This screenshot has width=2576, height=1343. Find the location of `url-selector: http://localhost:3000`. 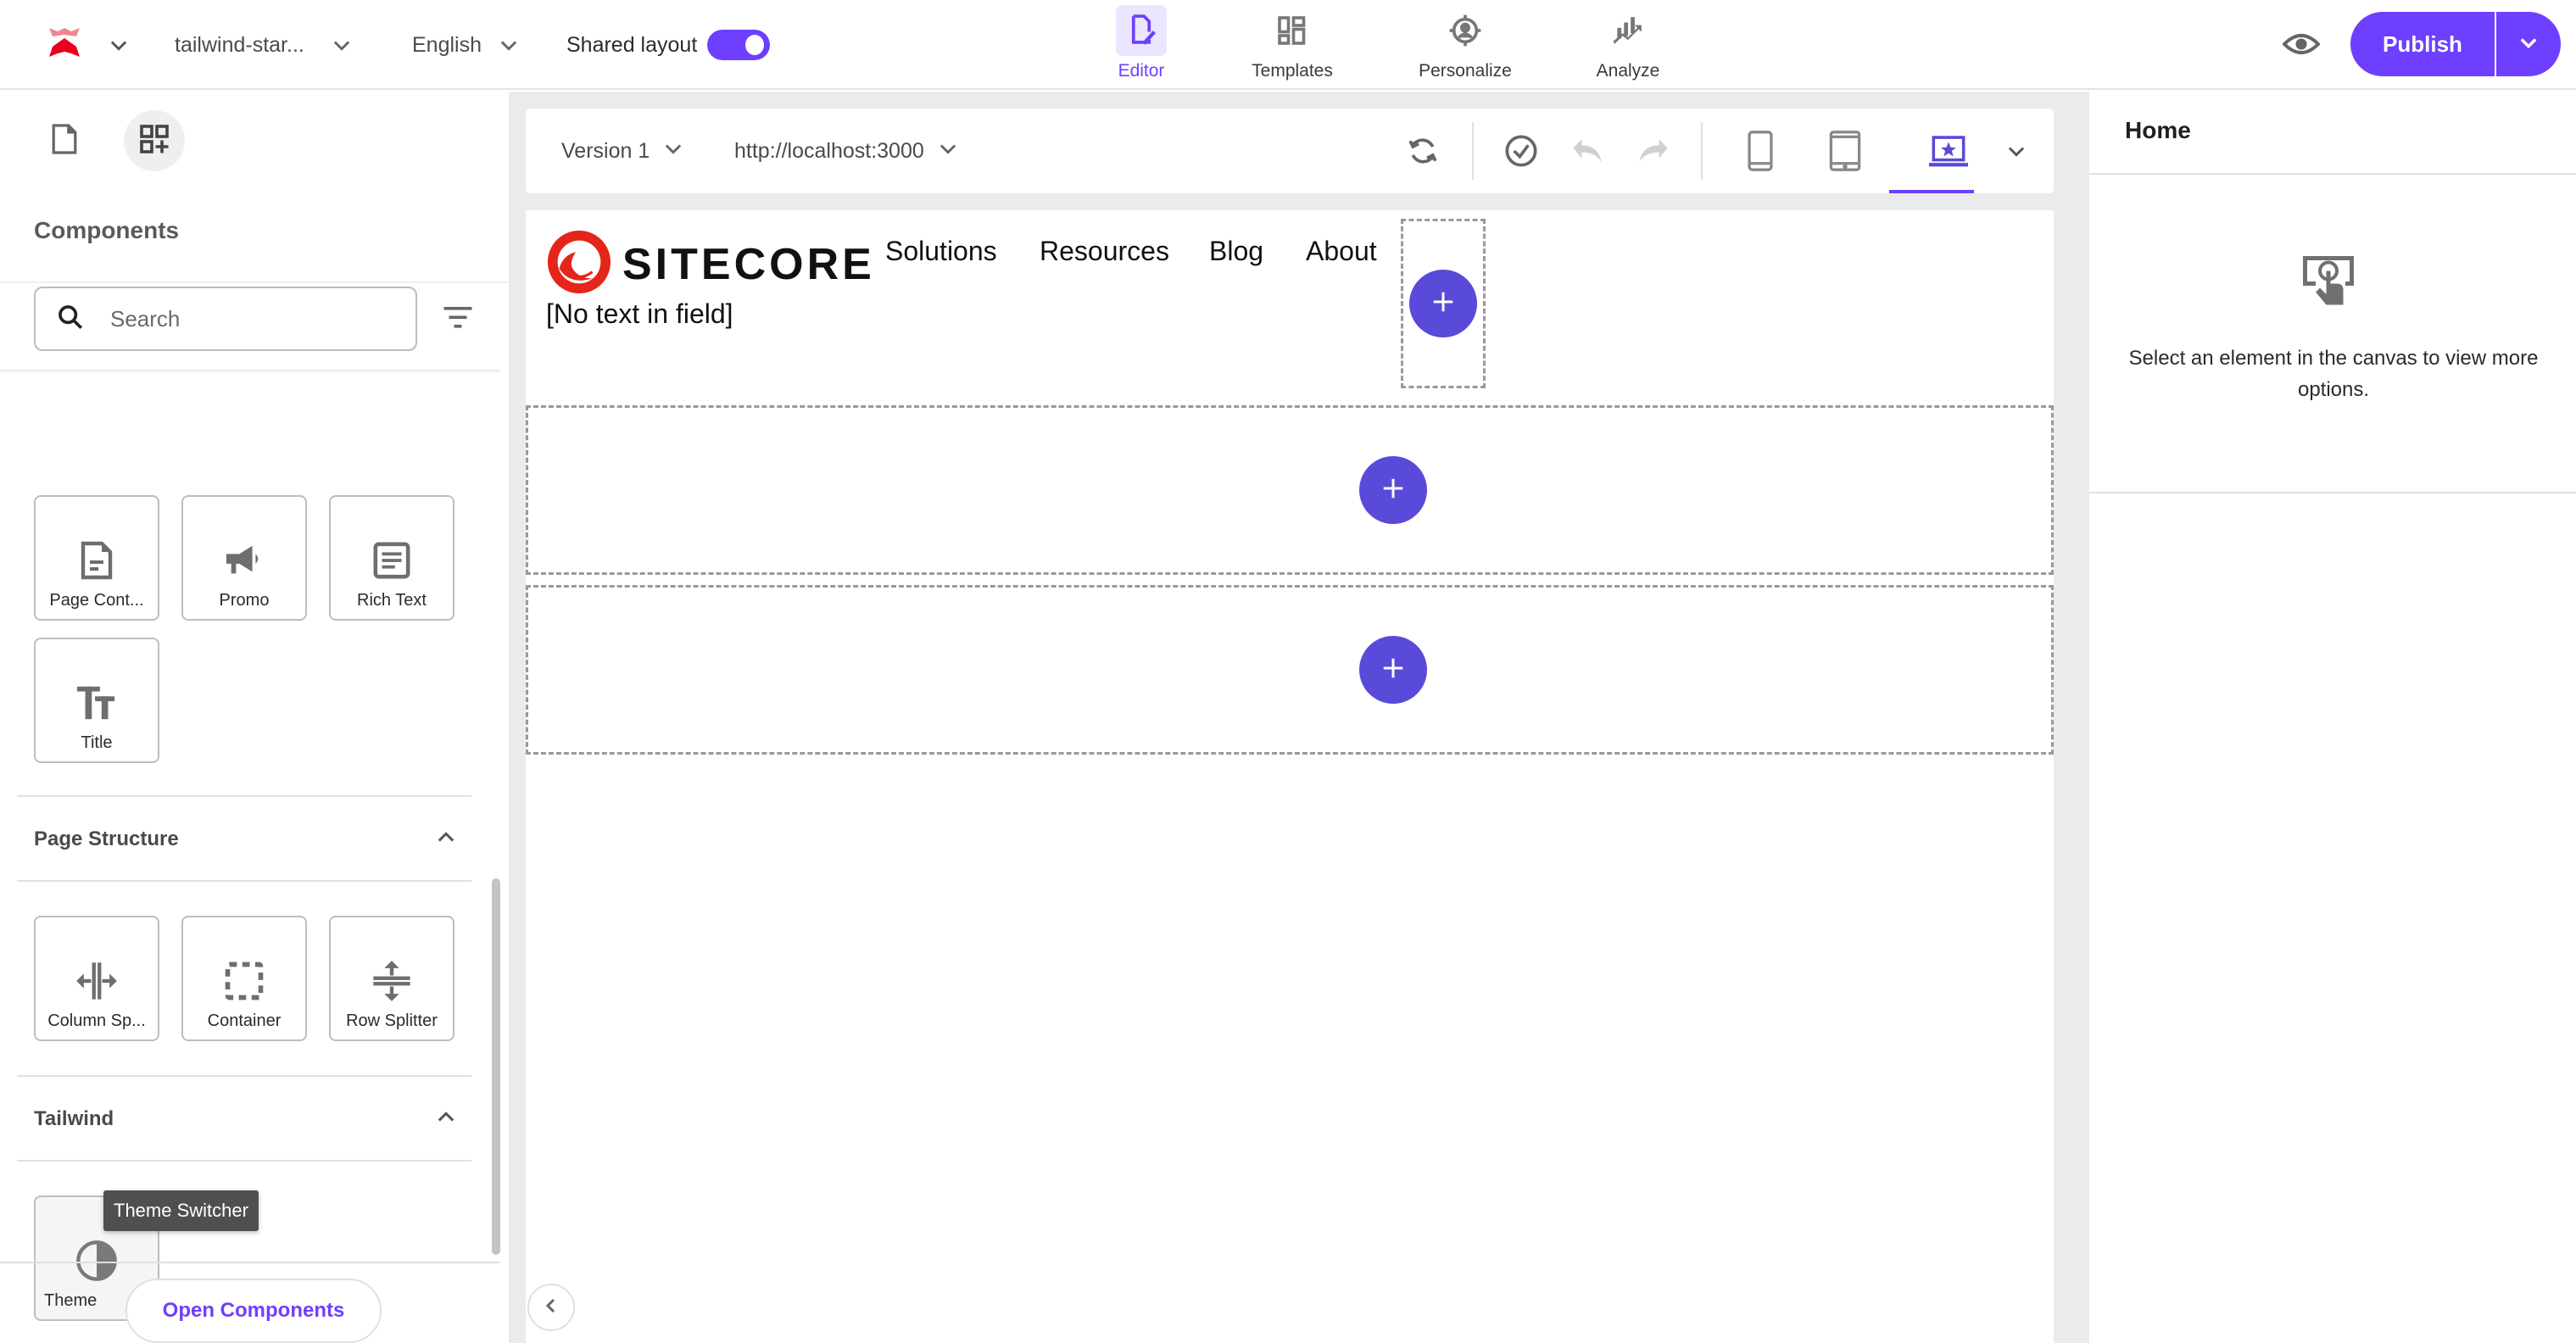

url-selector: http://localhost:3000 is located at coordinates (847, 151).